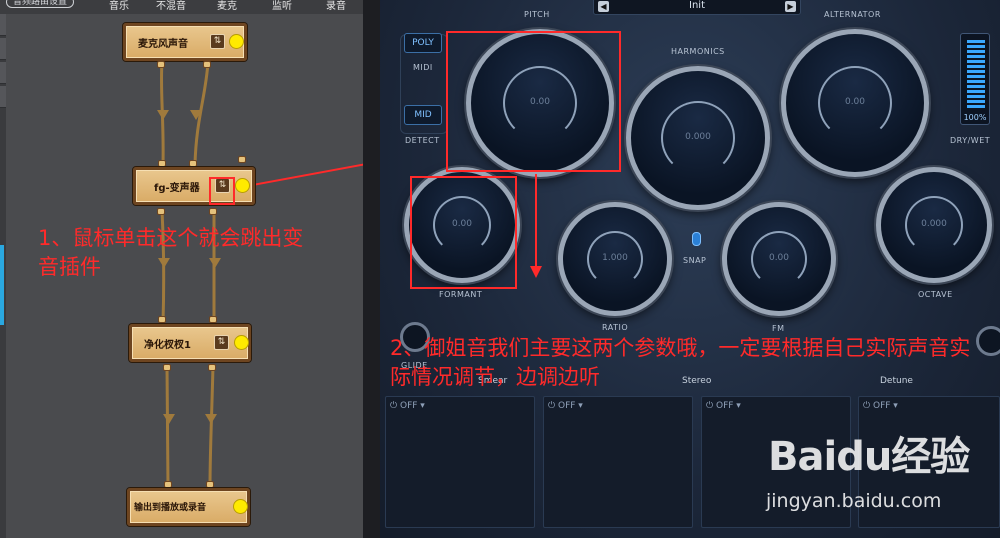 The image size is (1000, 538). What do you see at coordinates (869, 457) in the screenshot?
I see `watermark-logo: Baidu经验` at bounding box center [869, 457].